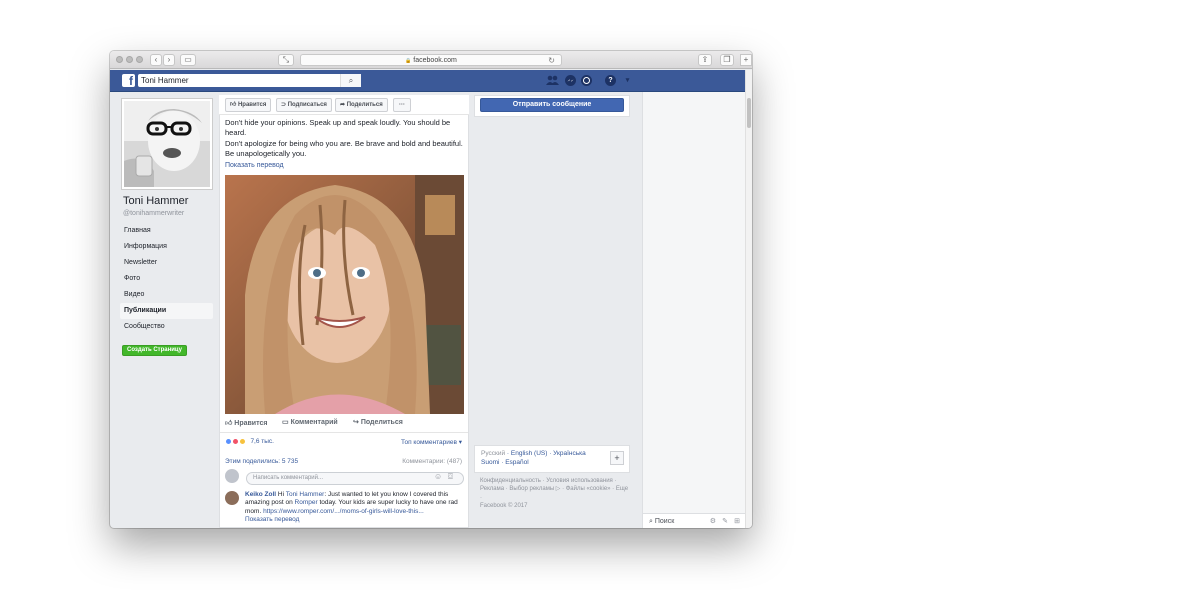 This screenshot has height=600, width=1200. What do you see at coordinates (154, 213) in the screenshot?
I see `profile-handle: @tonihammerwriter` at bounding box center [154, 213].